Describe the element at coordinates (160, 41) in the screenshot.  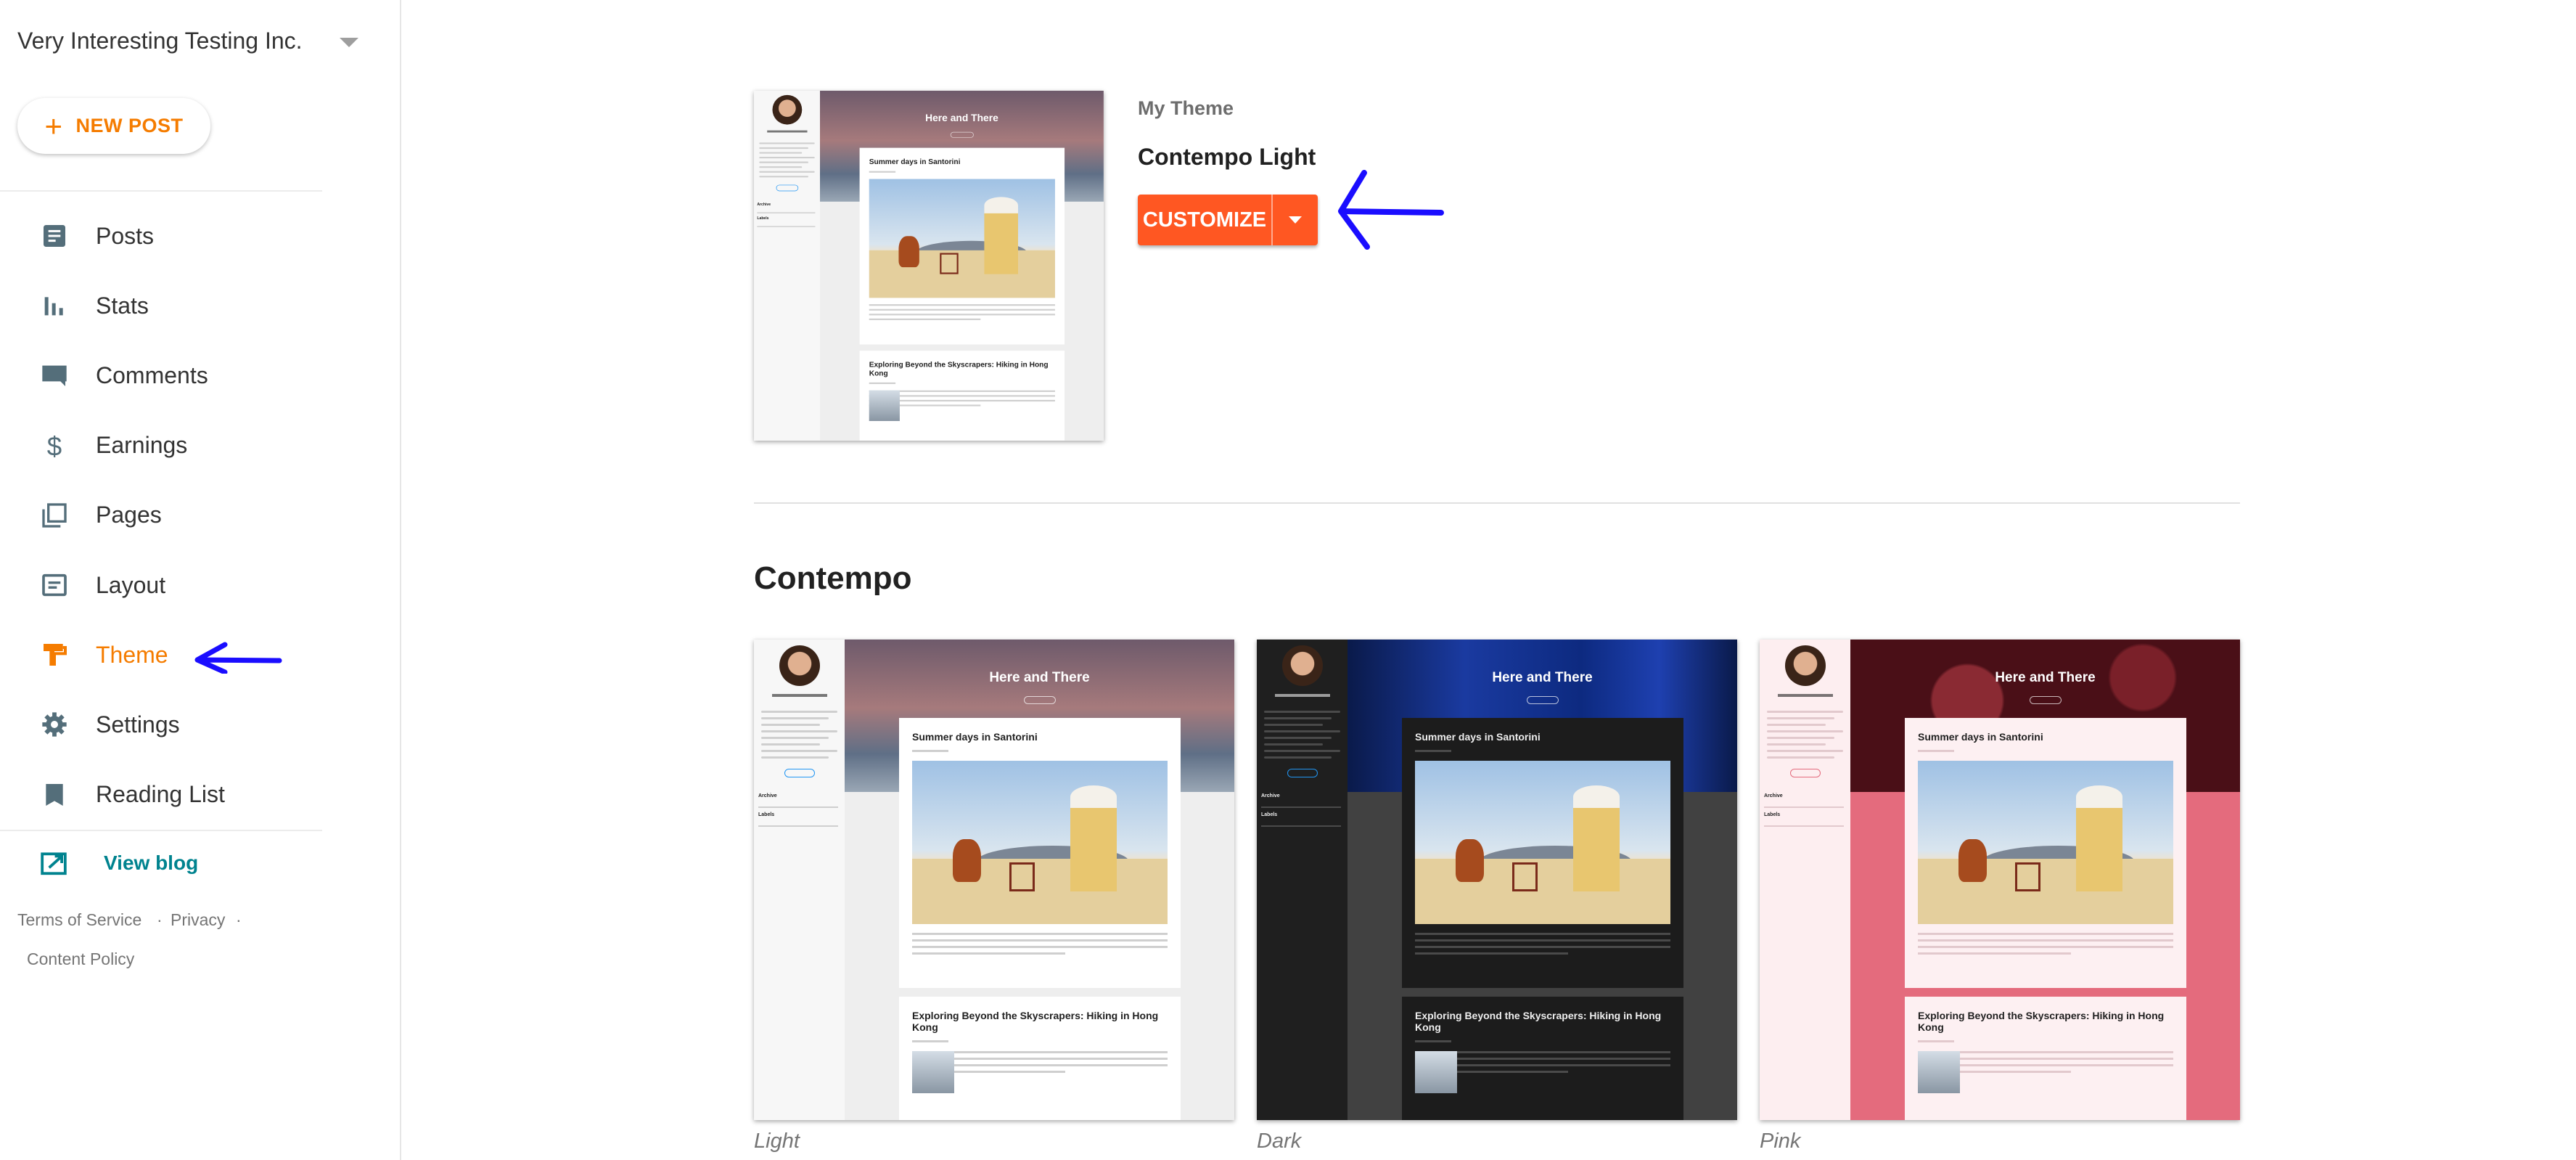
I see `blog-selector: Very Interesting Testing Inc.` at that location.